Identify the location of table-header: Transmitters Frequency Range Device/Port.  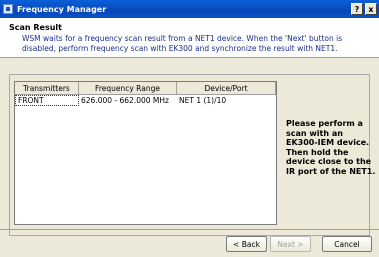
(145, 88).